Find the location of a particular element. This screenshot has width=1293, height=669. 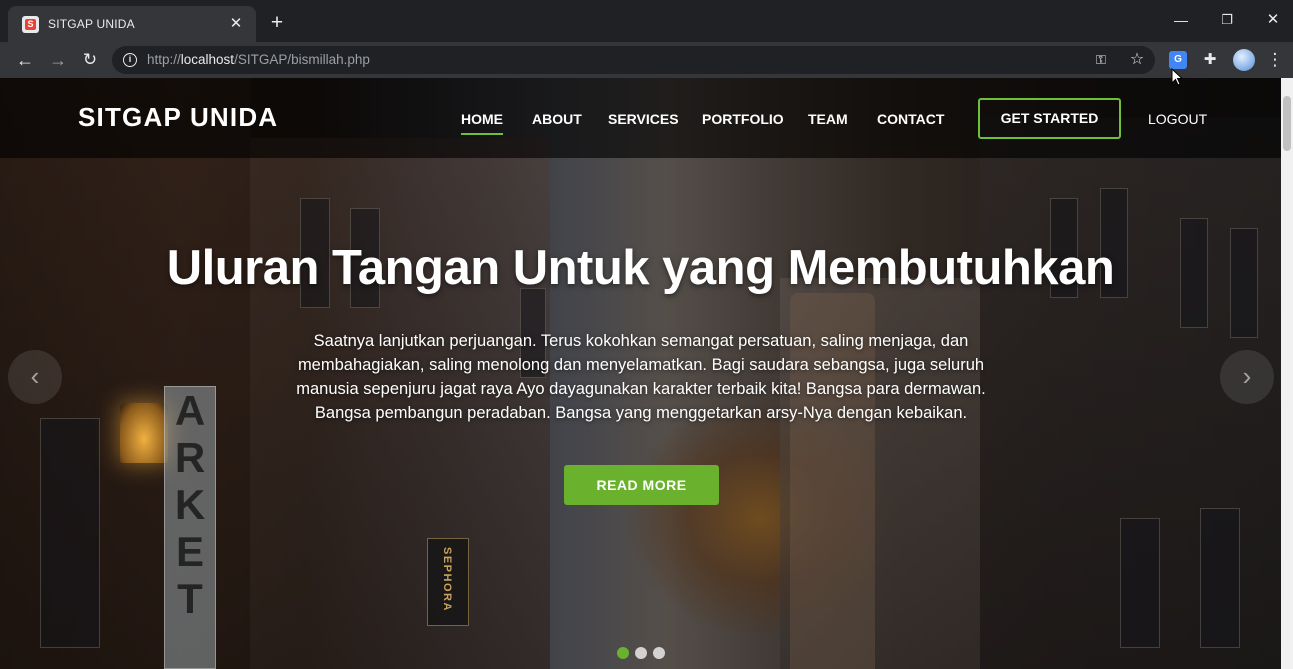

site-info-icon: i is located at coordinates (130, 60).